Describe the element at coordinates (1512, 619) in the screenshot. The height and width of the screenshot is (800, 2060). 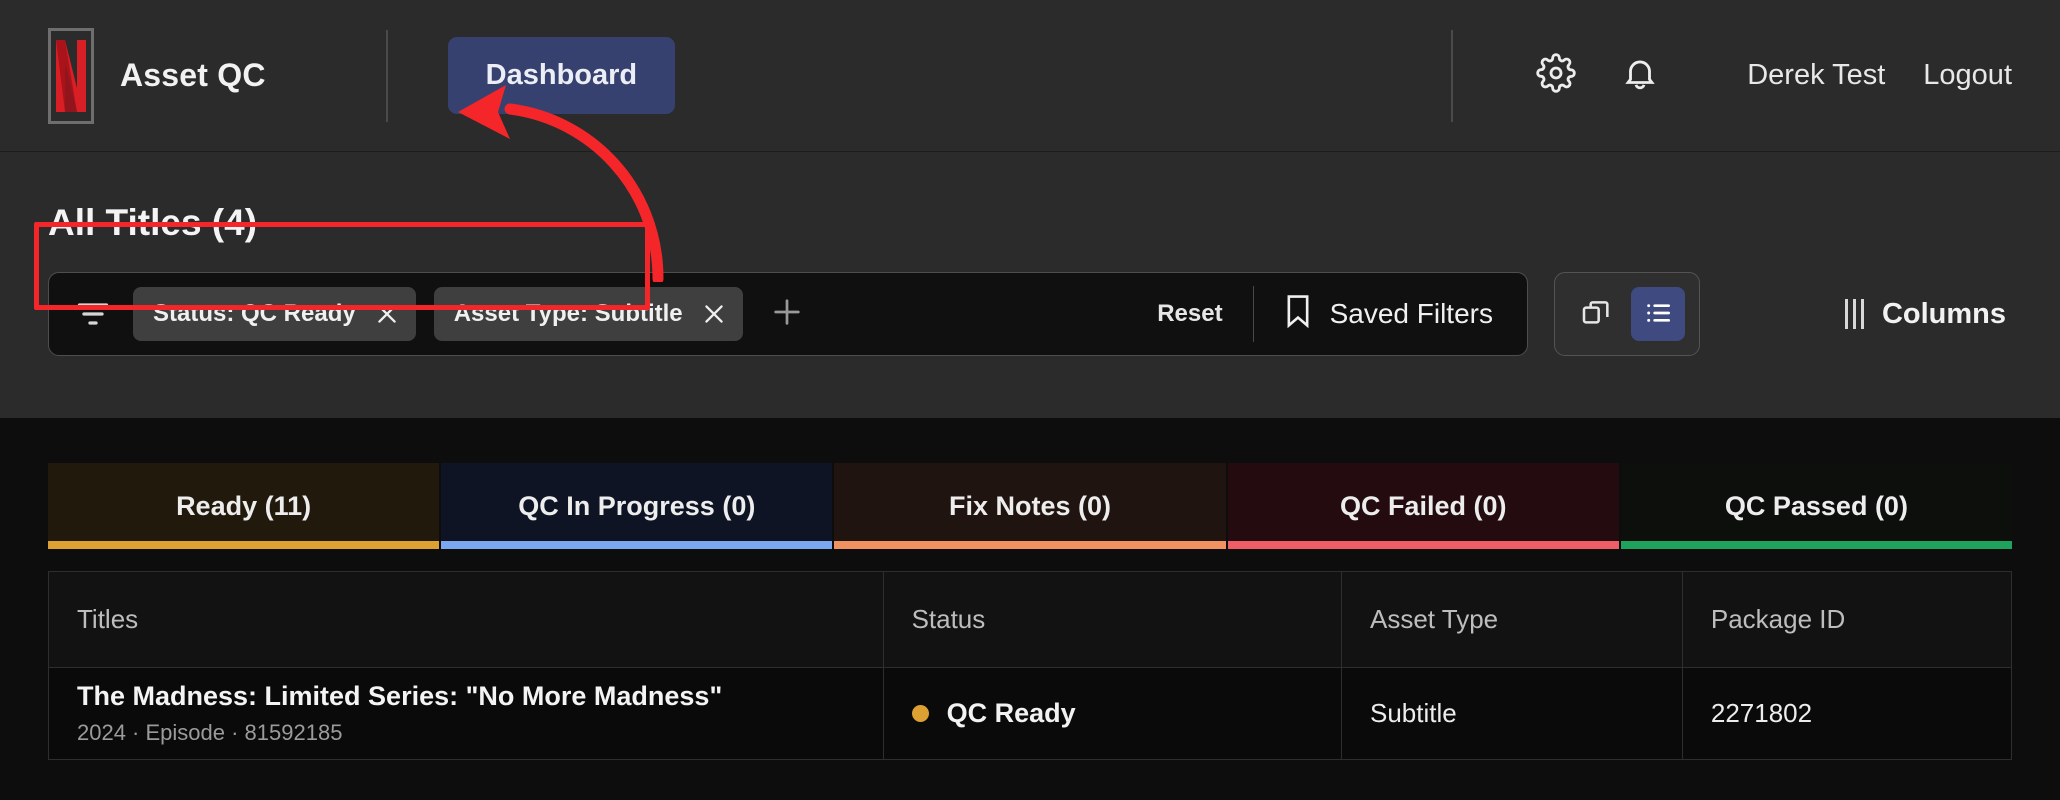
I see `column-header-asset-type: Asset Type` at that location.